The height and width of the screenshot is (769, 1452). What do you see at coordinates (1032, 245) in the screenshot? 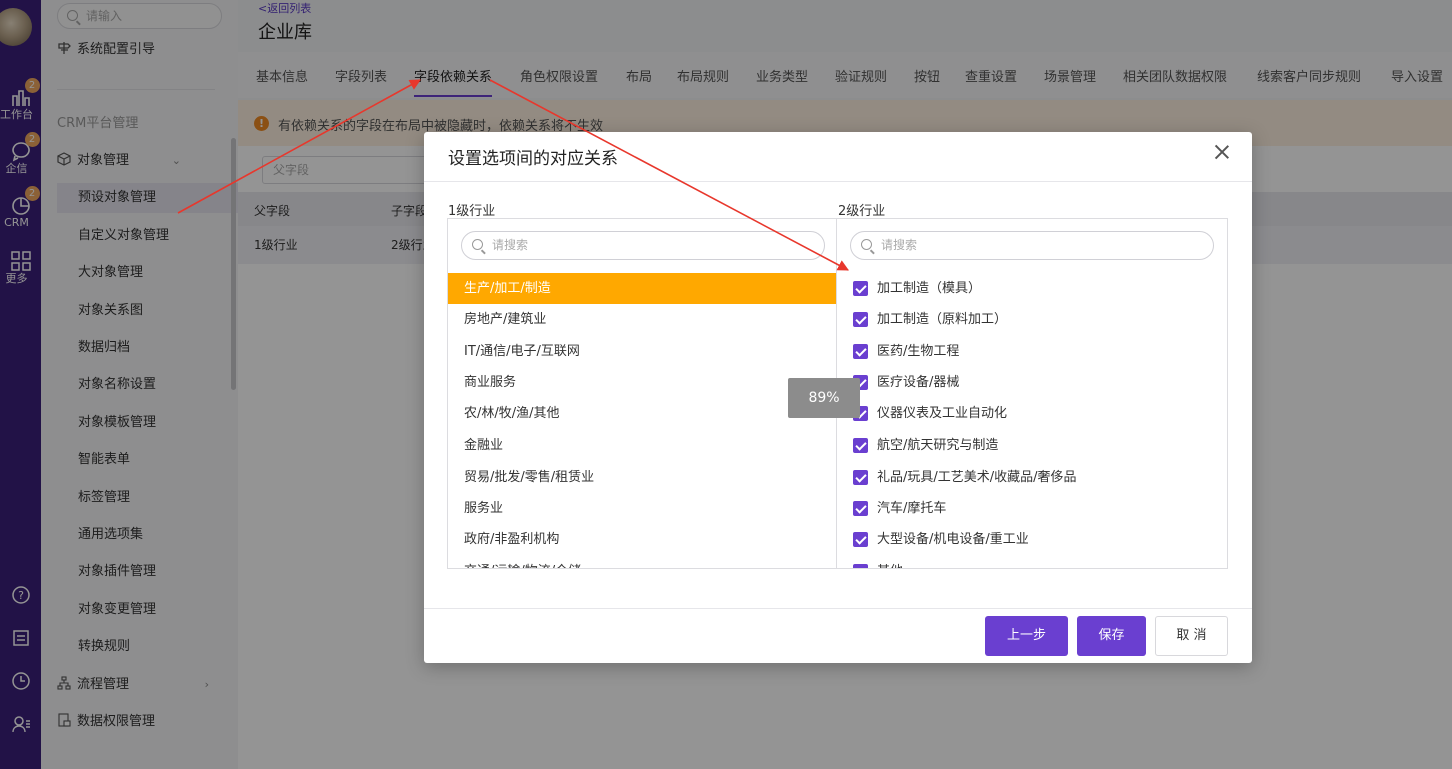
I see `child-search-input: 请搜索` at bounding box center [1032, 245].